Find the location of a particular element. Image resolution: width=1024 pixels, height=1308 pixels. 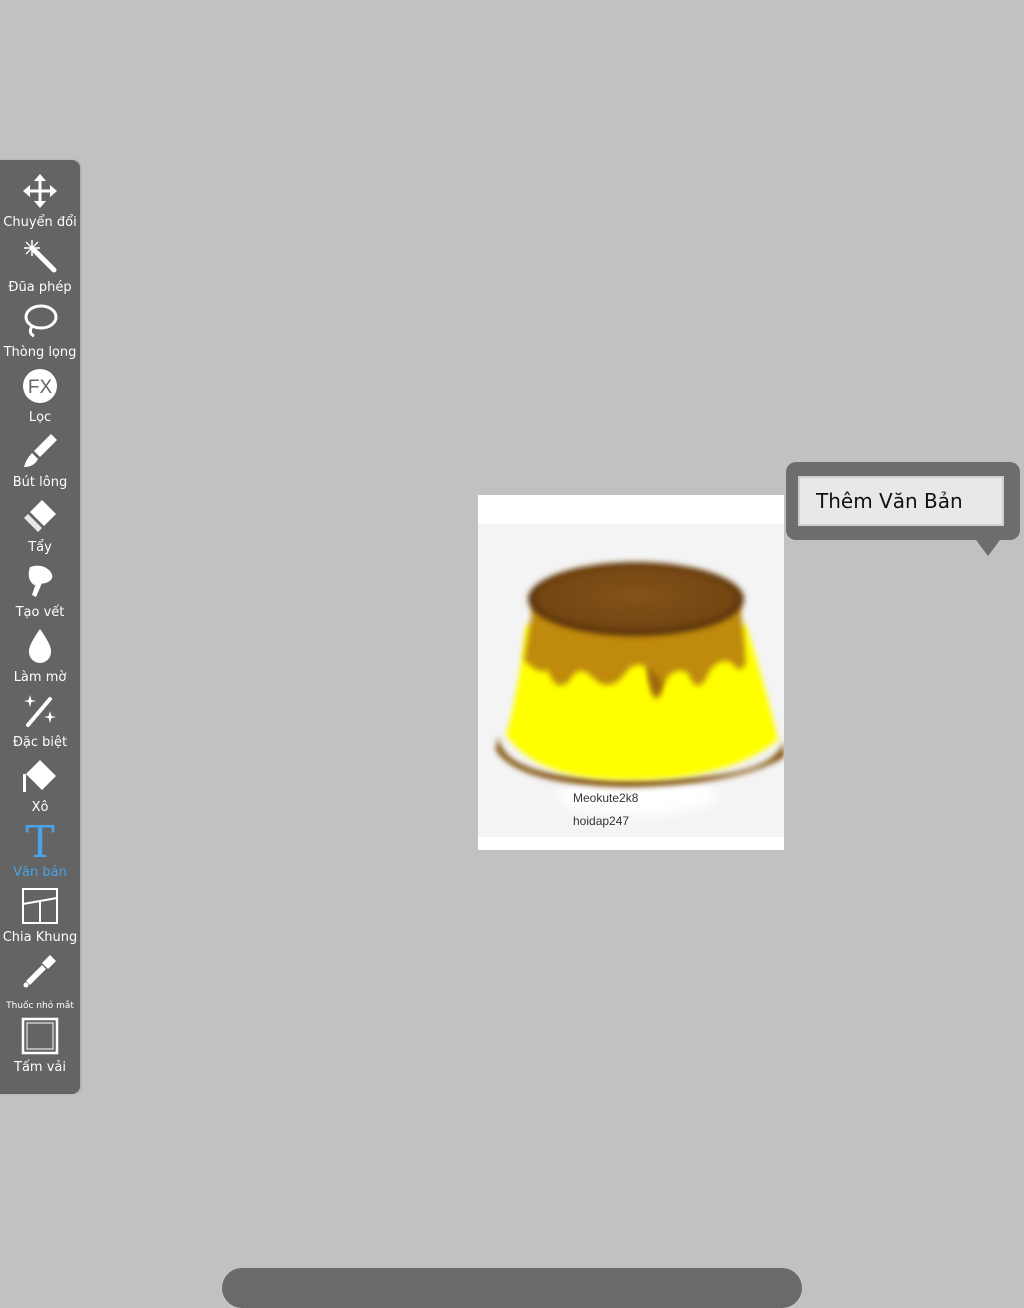

add-text-button: Thêm Văn Bản is located at coordinates (901, 501).